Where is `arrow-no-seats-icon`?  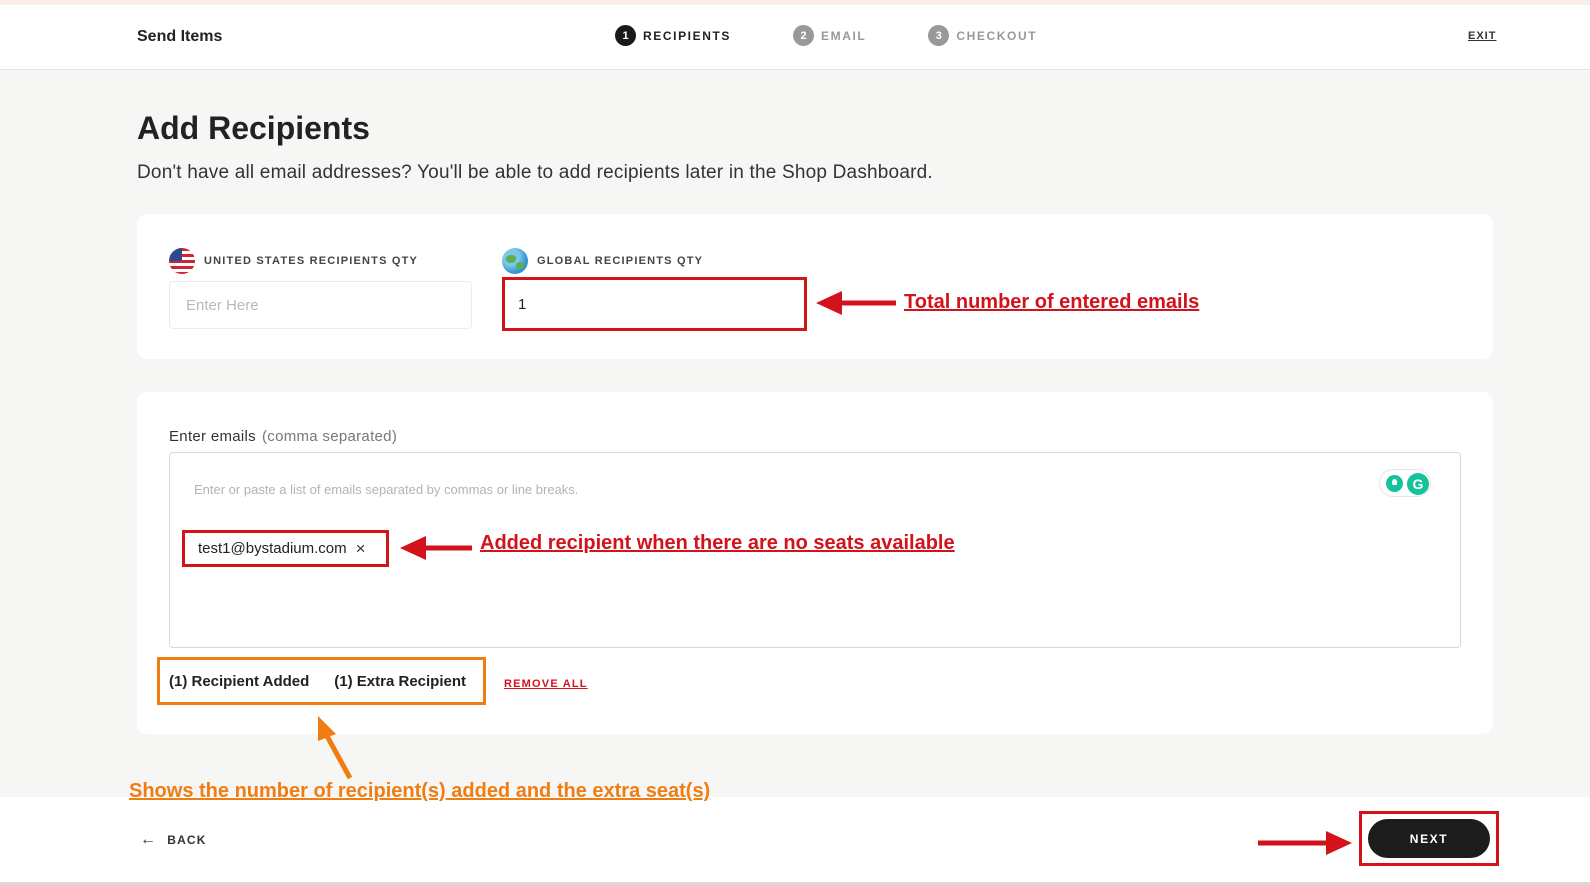 arrow-no-seats-icon is located at coordinates (436, 548).